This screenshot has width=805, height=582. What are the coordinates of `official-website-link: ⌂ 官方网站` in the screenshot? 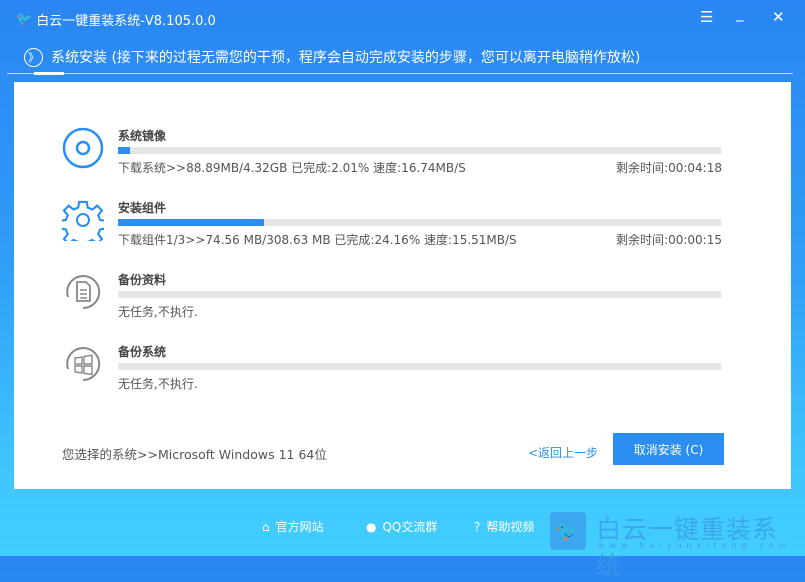 It's located at (293, 526).